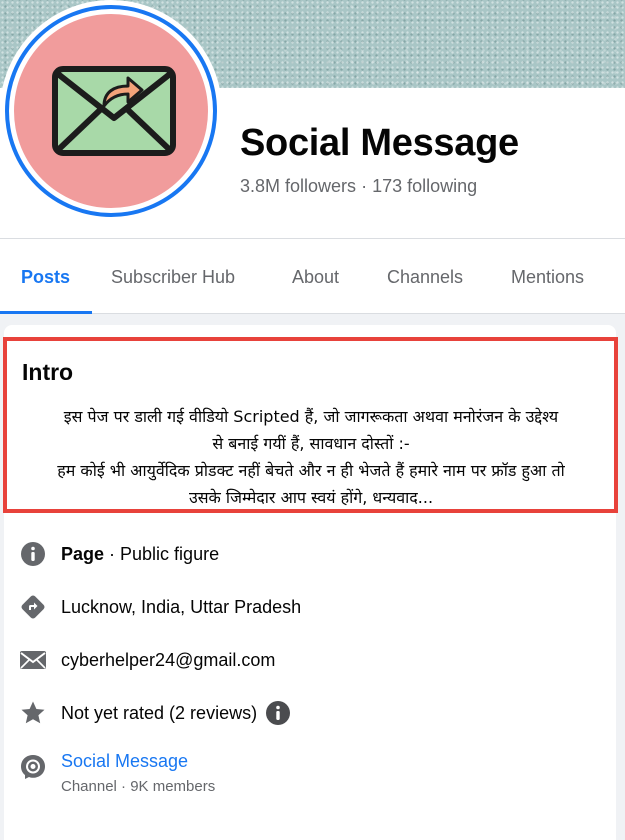 This screenshot has width=625, height=840. What do you see at coordinates (33, 554) in the screenshot?
I see `info-circle-icon` at bounding box center [33, 554].